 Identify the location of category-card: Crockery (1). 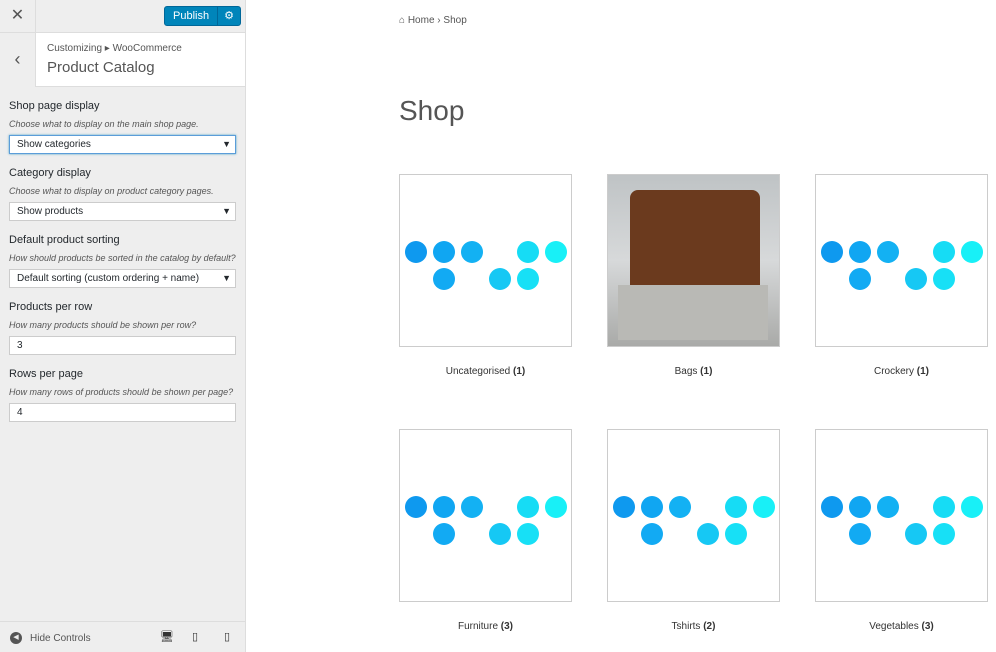
(901, 275).